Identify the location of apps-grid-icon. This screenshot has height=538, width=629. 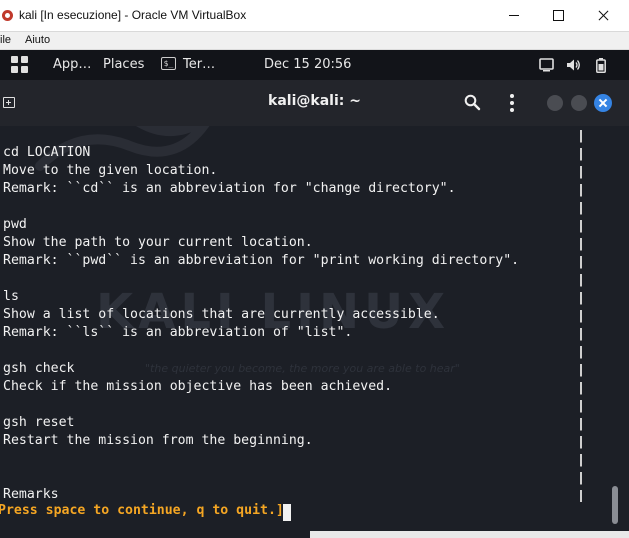
(19, 64).